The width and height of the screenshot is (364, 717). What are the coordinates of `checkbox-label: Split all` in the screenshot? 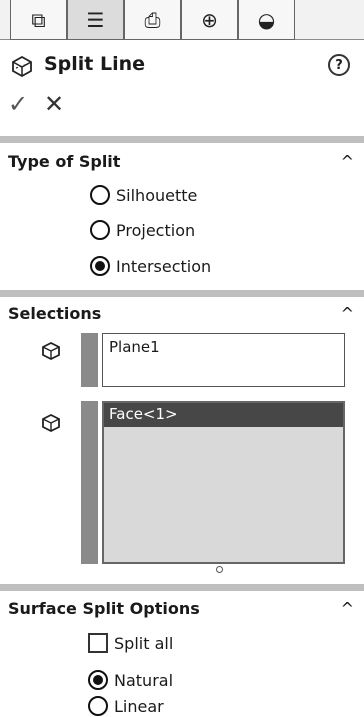 It's located at (144, 643).